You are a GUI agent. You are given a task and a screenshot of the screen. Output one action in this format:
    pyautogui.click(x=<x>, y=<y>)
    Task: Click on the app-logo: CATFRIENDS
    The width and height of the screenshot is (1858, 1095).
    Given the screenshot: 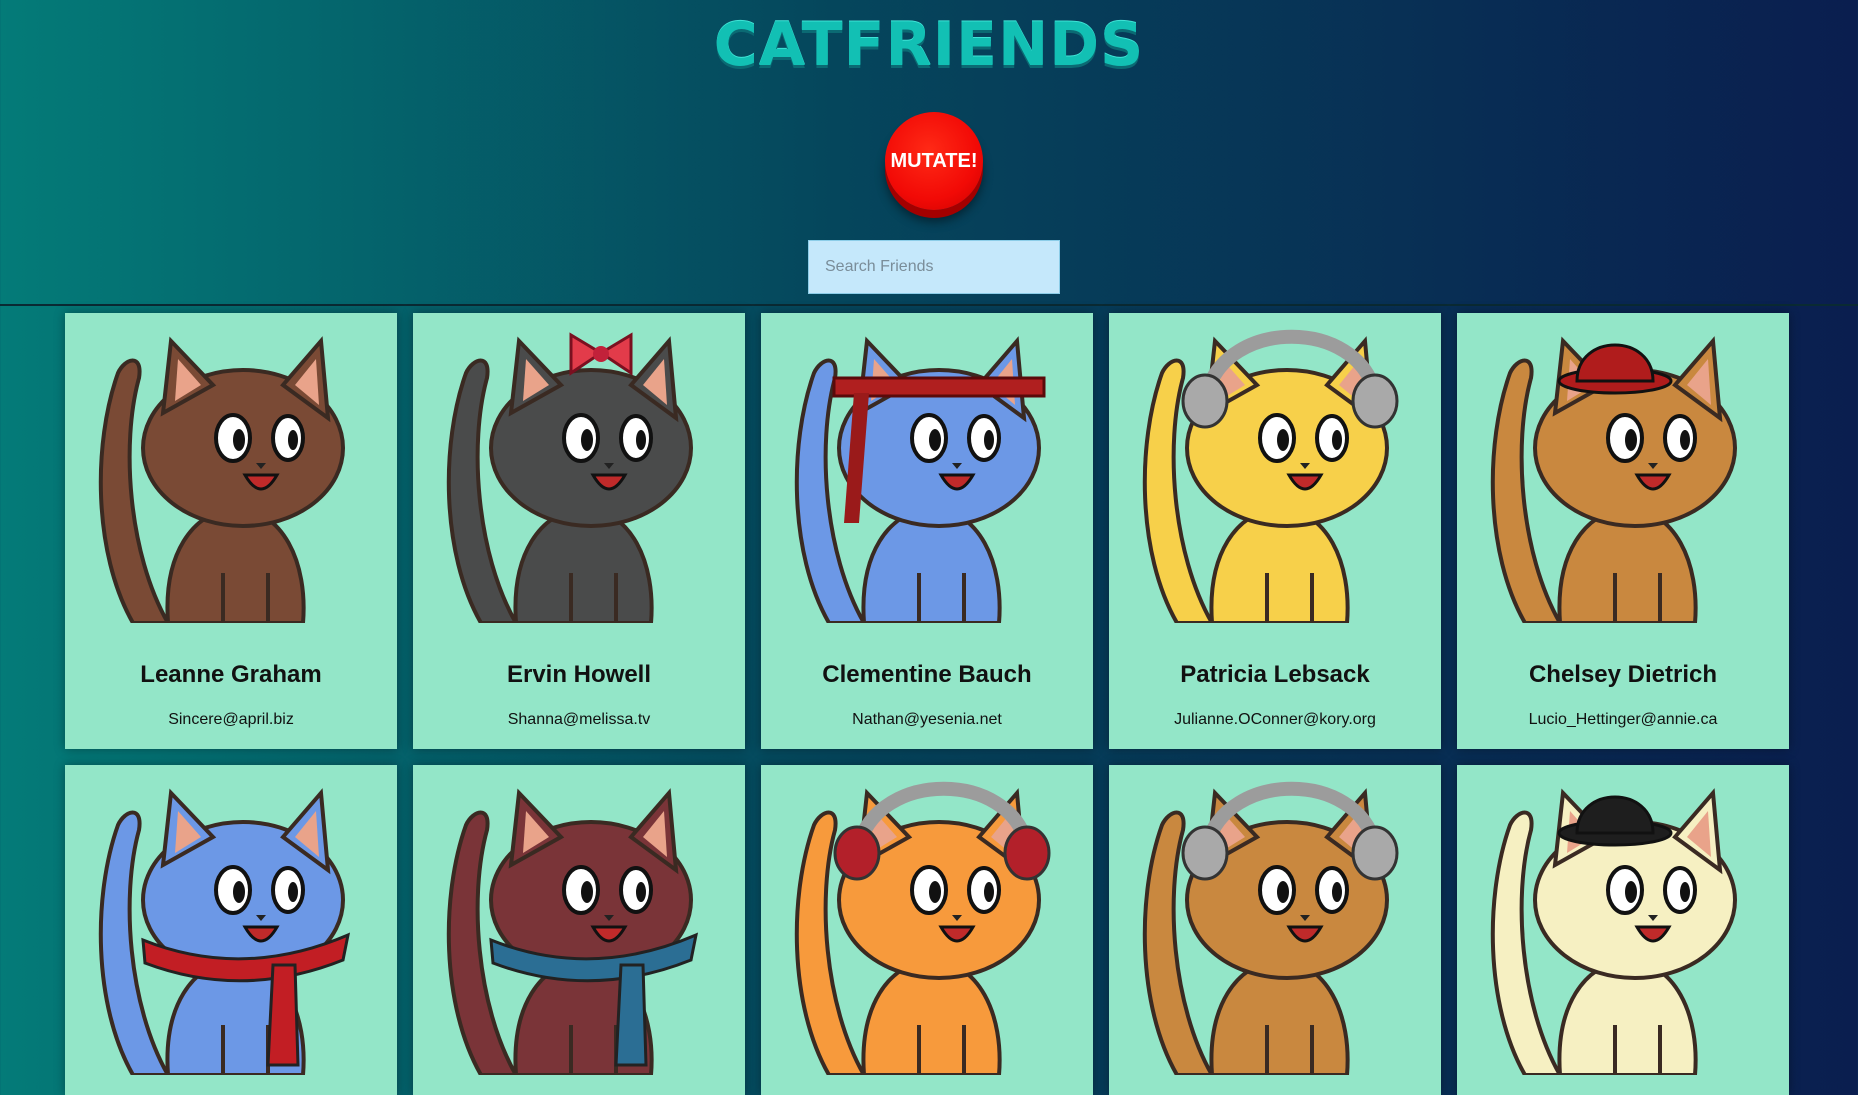 What is the action you would take?
    pyautogui.click(x=929, y=45)
    